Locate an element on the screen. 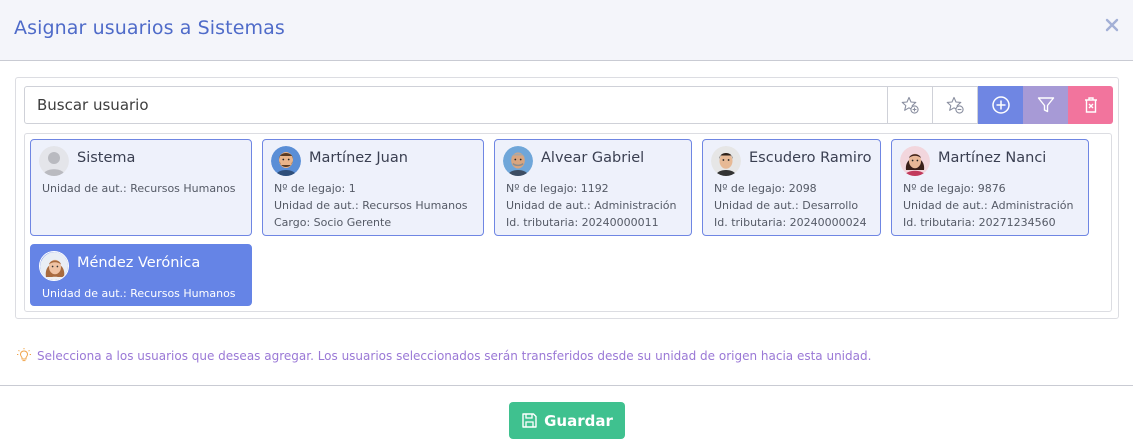 This screenshot has height=447, width=1133. user-card-sistema: Sistema Unidad de aut.: Recursos Humanos is located at coordinates (141, 187).